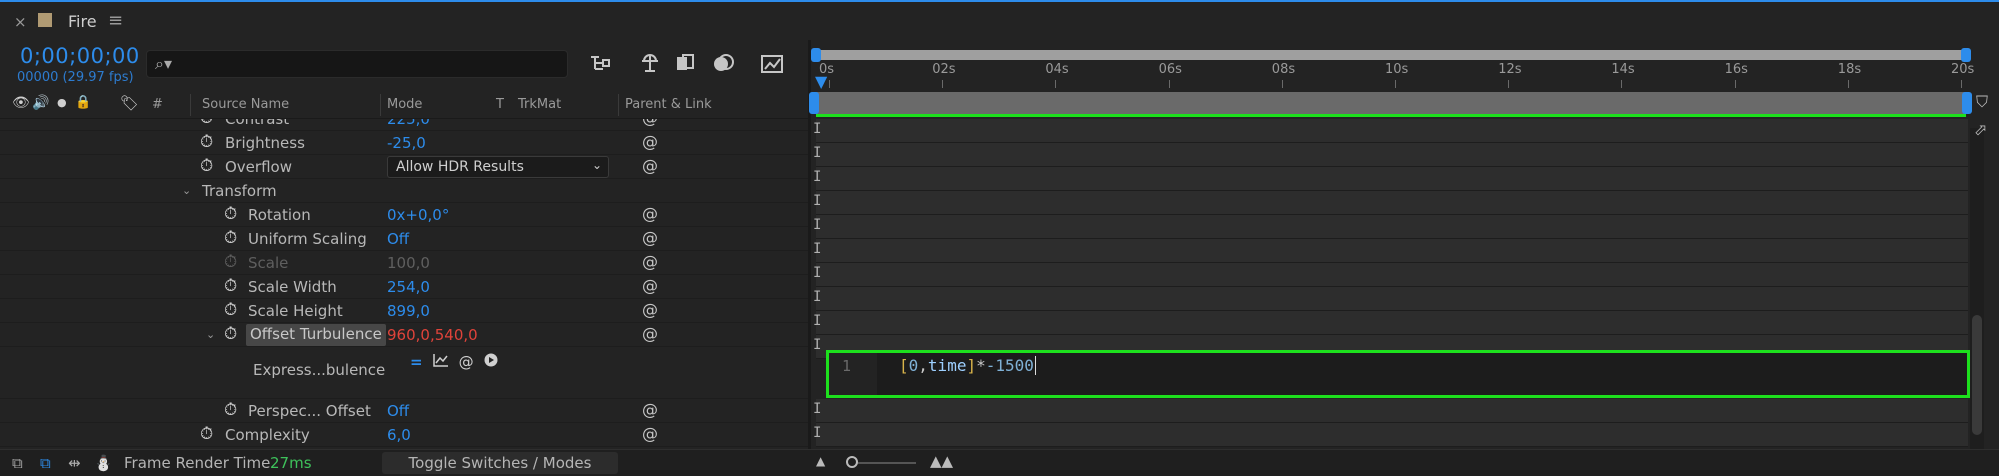  What do you see at coordinates (456, 335) in the screenshot?
I see `offset-y-value: 540,0` at bounding box center [456, 335].